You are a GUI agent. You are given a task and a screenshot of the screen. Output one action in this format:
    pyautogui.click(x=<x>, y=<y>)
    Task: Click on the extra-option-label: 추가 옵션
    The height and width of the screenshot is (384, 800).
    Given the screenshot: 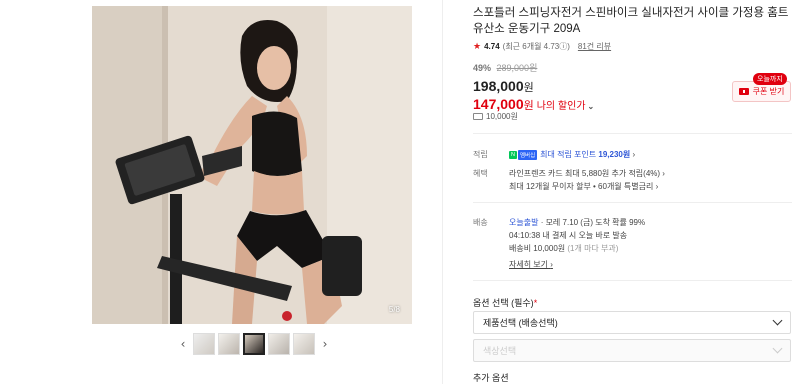 What is the action you would take?
    pyautogui.click(x=491, y=378)
    